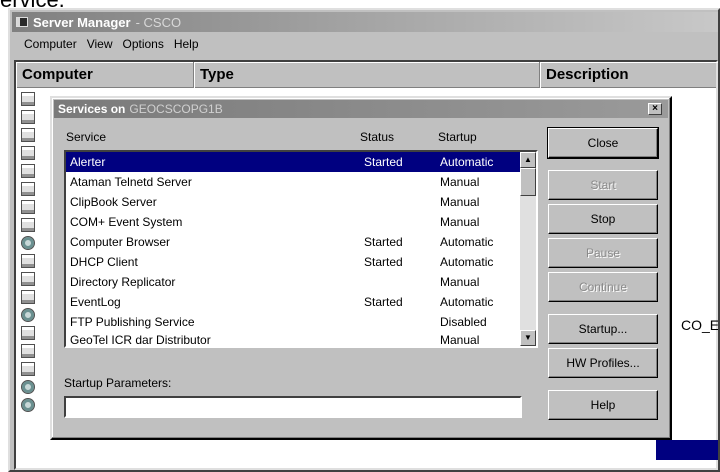 Image resolution: width=720 pixels, height=472 pixels. I want to click on services-column-status: Status, so click(377, 137).